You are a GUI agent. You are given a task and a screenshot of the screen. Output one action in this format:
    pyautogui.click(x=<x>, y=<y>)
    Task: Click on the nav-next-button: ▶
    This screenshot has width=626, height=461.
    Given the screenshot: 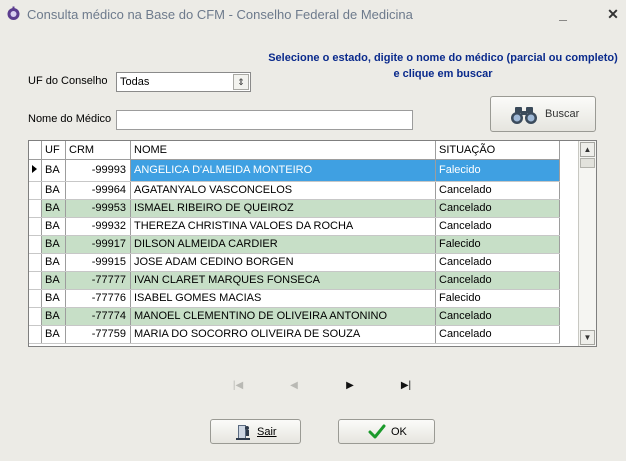 What is the action you would take?
    pyautogui.click(x=350, y=385)
    